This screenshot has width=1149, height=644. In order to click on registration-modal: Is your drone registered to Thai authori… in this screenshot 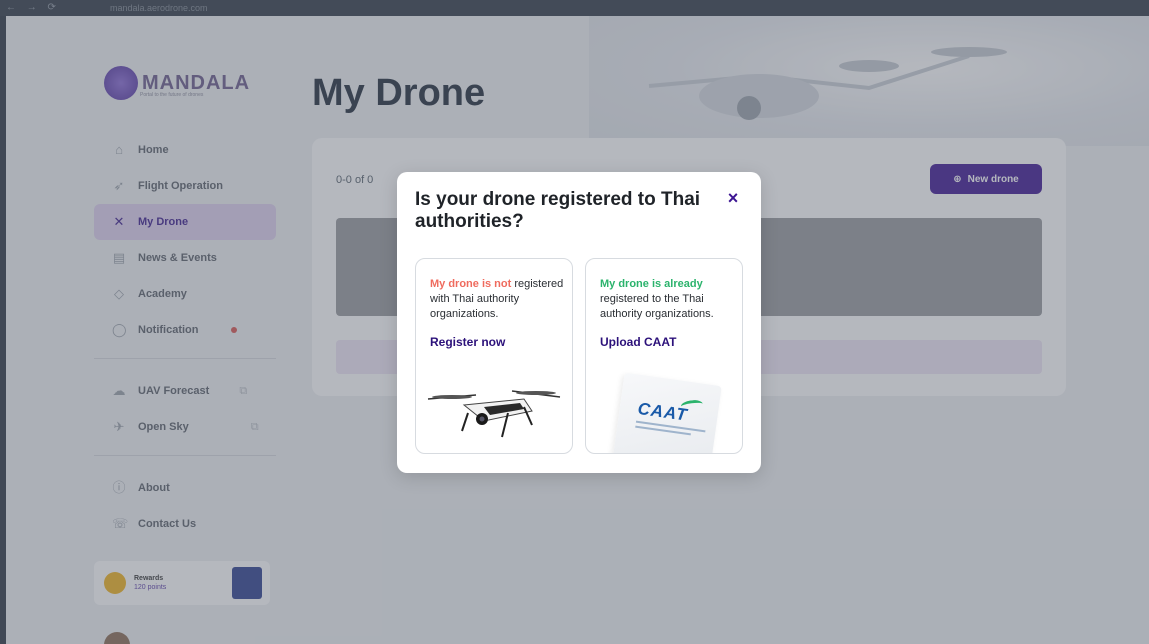, I will do `click(579, 322)`.